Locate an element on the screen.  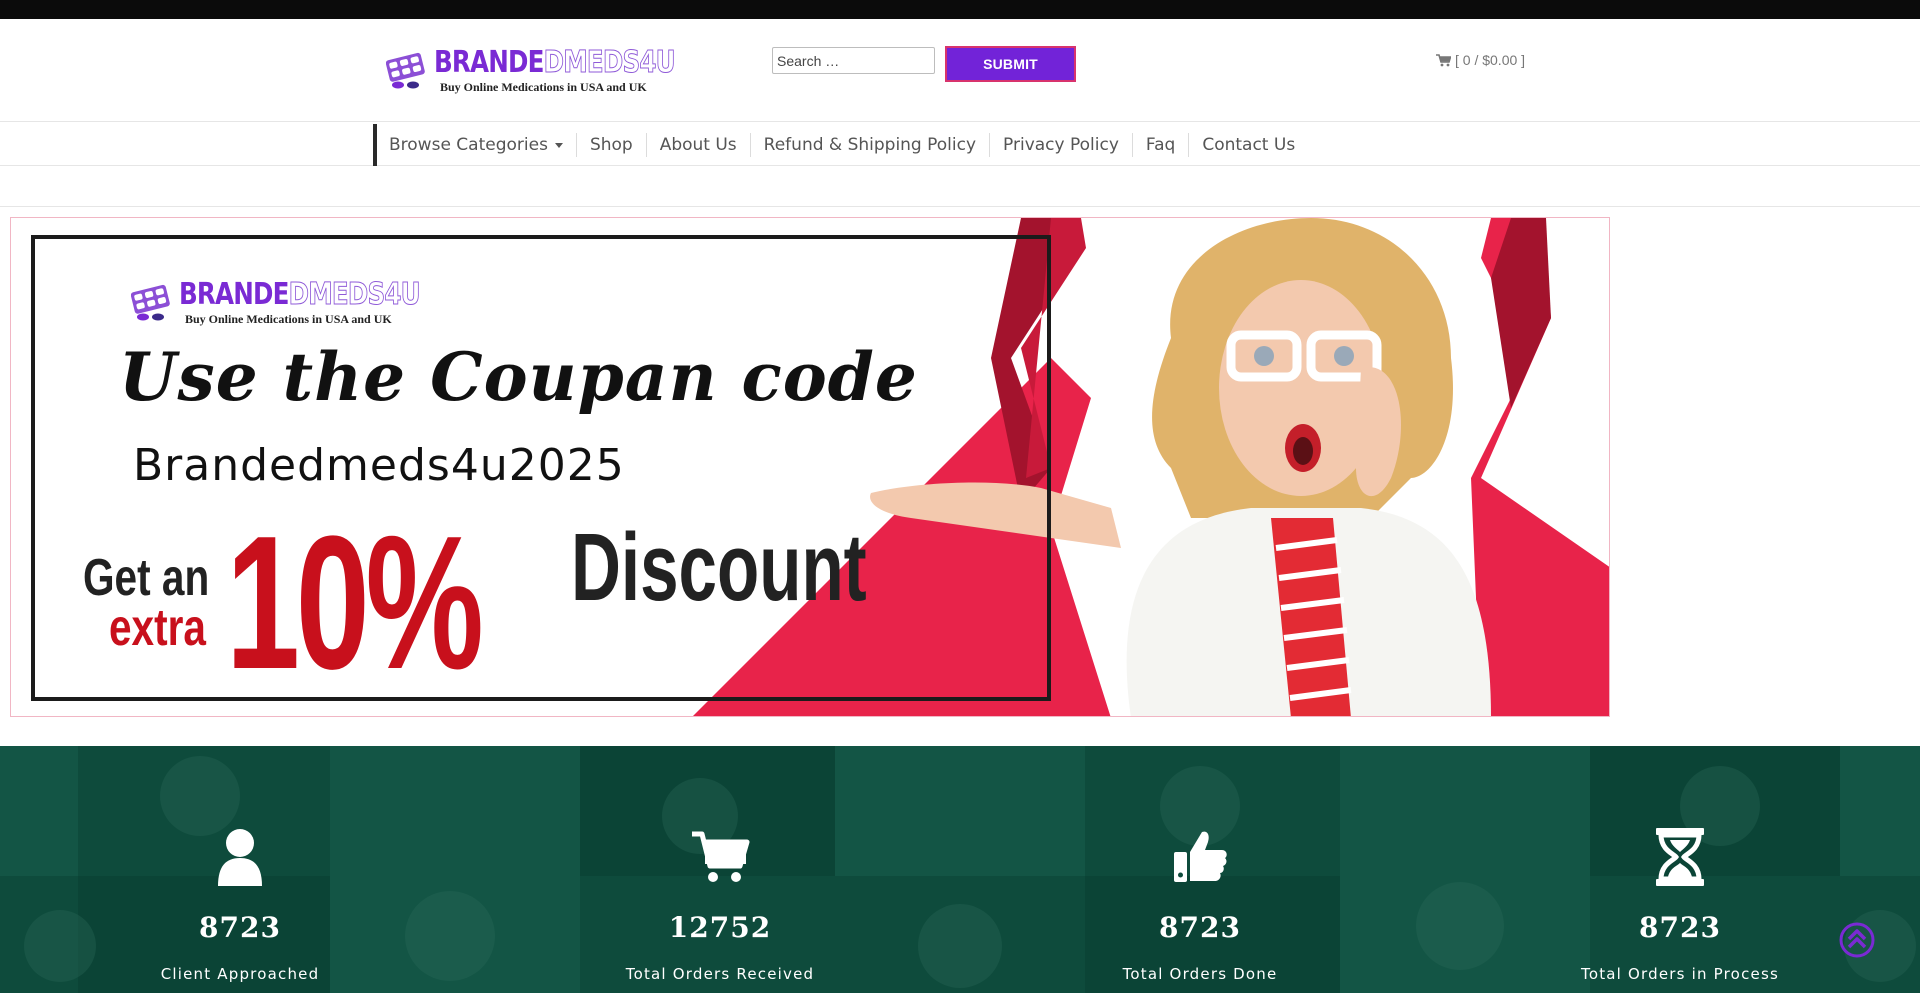
stat-total-orders-done: 8723 Total Orders Done is located at coordinates (1200, 869).